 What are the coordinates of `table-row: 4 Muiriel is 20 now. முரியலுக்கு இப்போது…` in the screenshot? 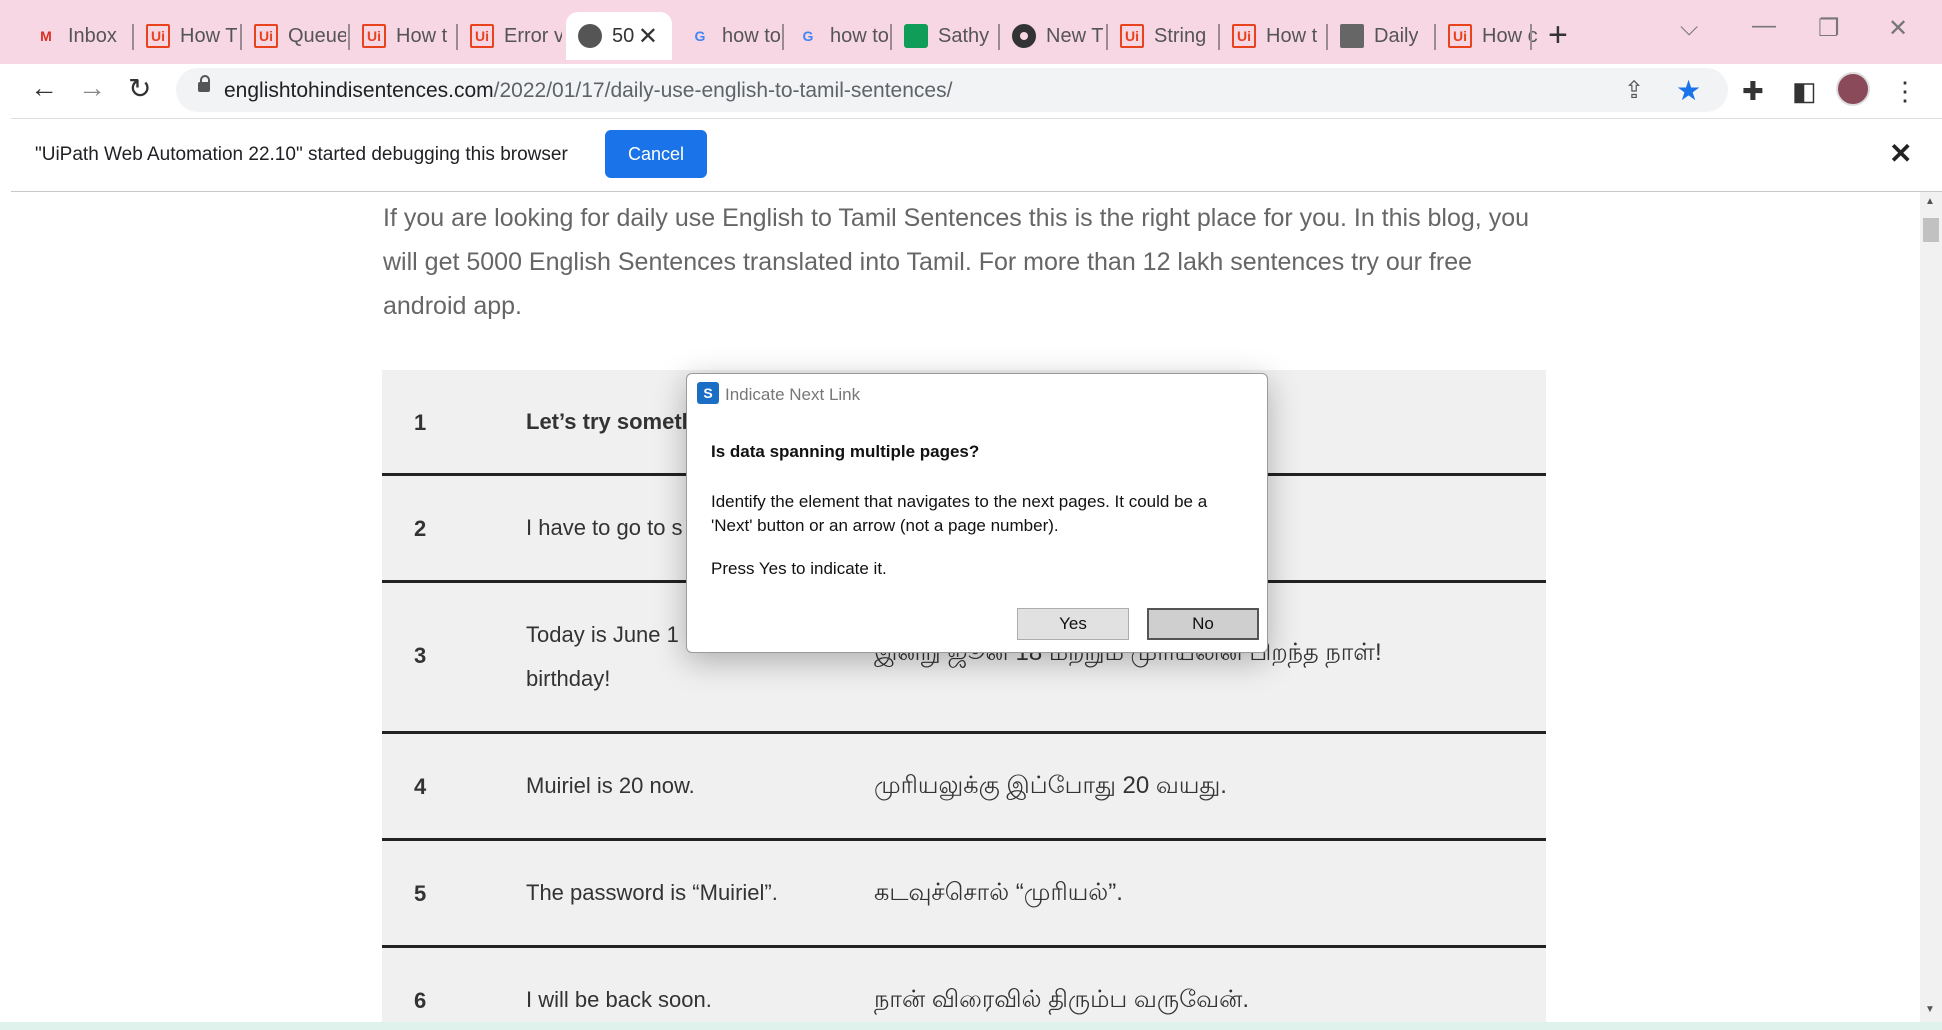 It's located at (964, 787).